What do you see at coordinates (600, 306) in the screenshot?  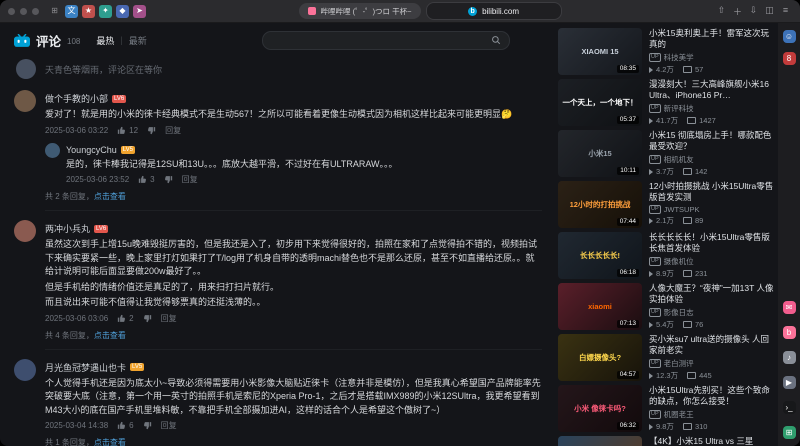 I see `video-thumbnail: xiaomi 07:13` at bounding box center [600, 306].